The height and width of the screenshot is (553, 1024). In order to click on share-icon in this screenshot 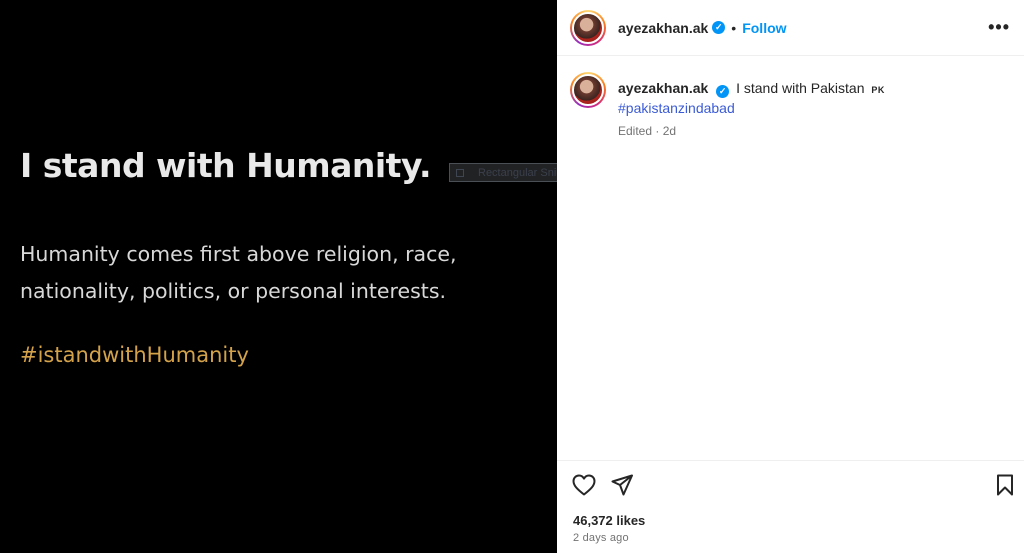, I will do `click(622, 487)`.